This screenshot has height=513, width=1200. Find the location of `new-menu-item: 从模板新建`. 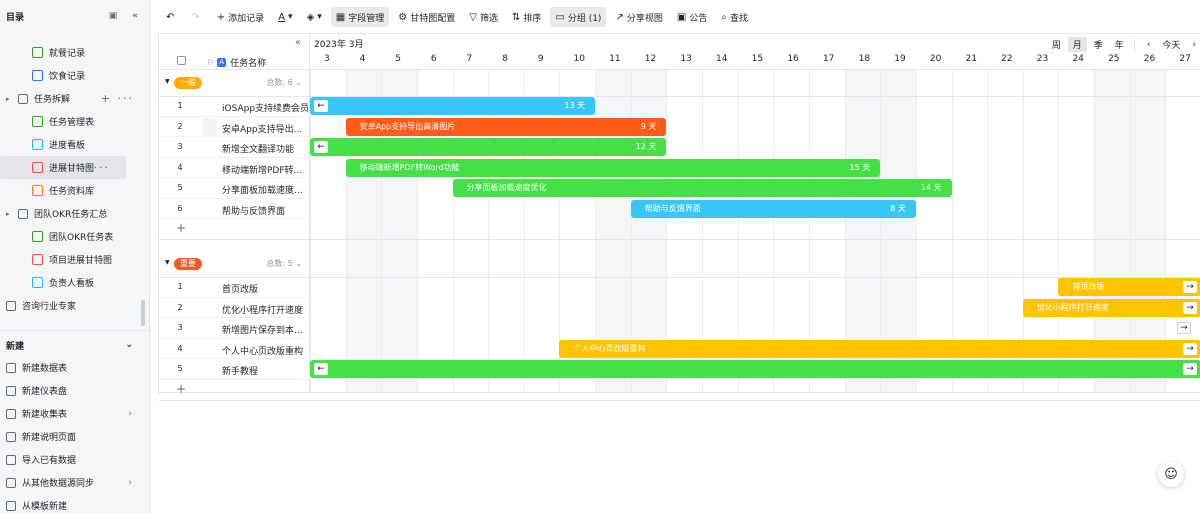

new-menu-item: 从模板新建 is located at coordinates (75, 503).